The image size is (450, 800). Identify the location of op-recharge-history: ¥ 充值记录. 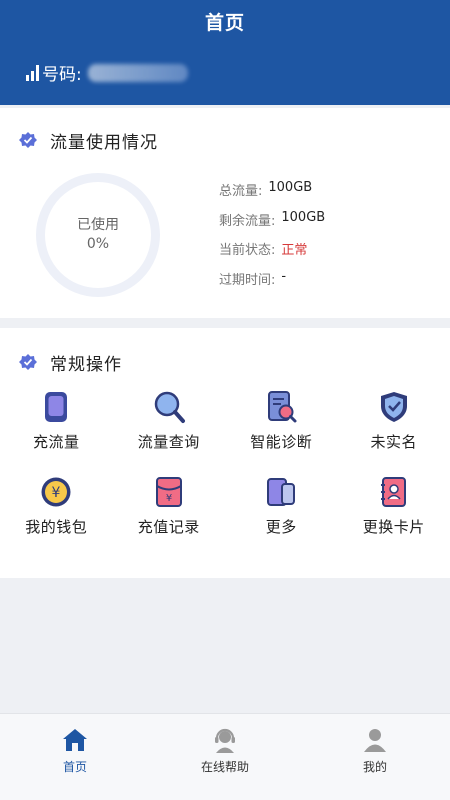
(169, 506).